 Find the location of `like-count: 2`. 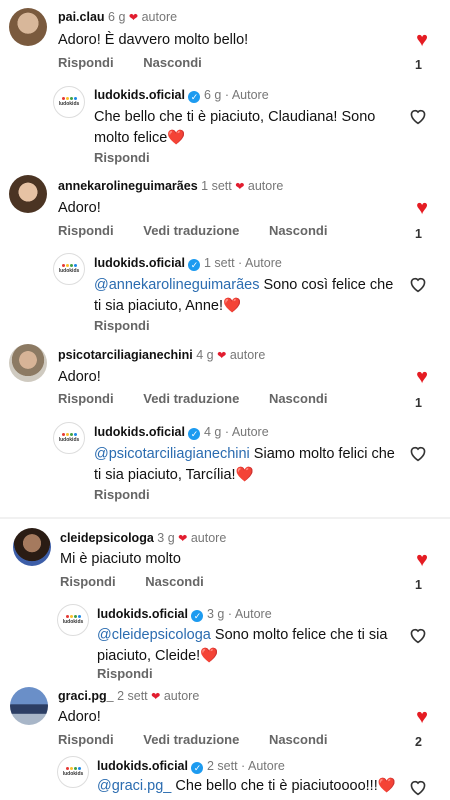

like-count: 2 is located at coordinates (418, 742).